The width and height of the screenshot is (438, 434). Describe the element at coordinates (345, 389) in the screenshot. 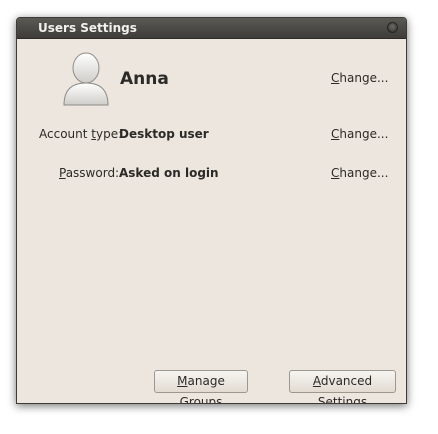

I see `advanced-settings-label: dvanced Settings` at that location.